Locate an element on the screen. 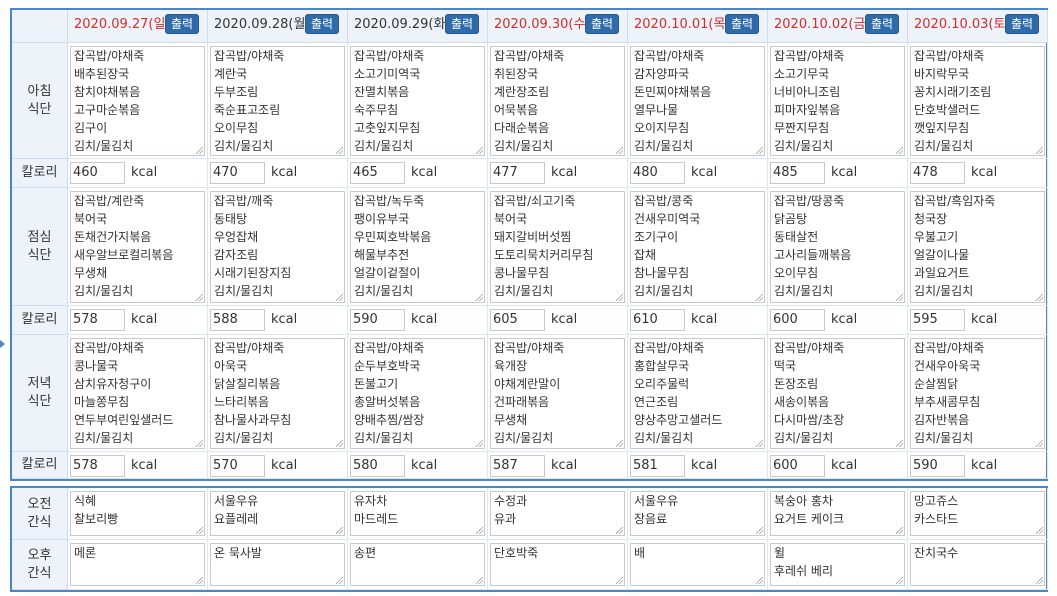 The height and width of the screenshot is (596, 1057). am_snack-field: 서울우유 요플레레 is located at coordinates (277, 513).